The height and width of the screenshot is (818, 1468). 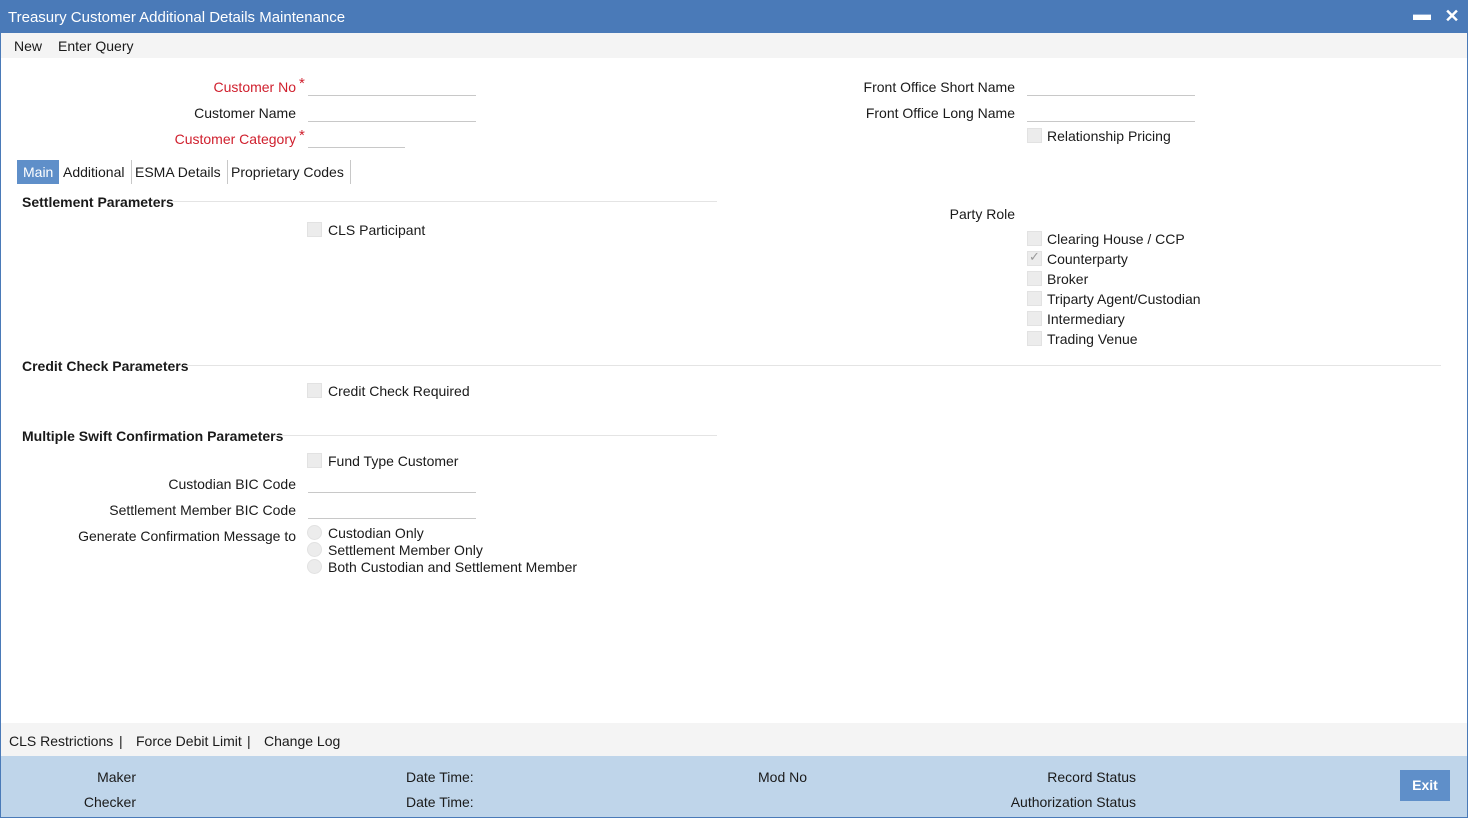 I want to click on credit-check-required-label: Credit Check Required, so click(x=399, y=391).